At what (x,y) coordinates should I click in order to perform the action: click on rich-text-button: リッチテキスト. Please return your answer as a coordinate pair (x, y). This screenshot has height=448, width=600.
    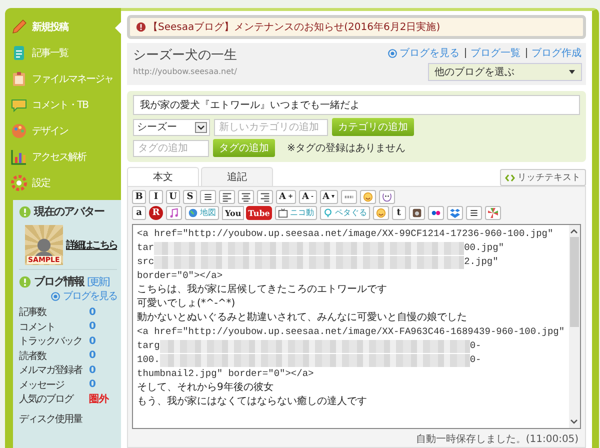
    Looking at the image, I should click on (543, 177).